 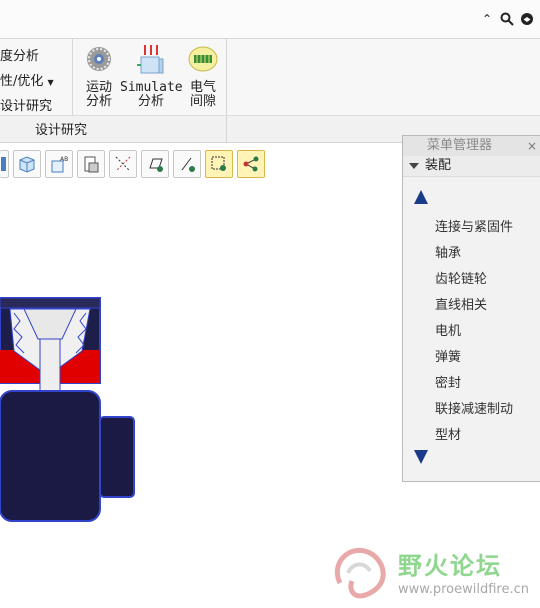 What do you see at coordinates (19, 54) in the screenshot?
I see `ribbon-item-sensitivity: 度分析` at bounding box center [19, 54].